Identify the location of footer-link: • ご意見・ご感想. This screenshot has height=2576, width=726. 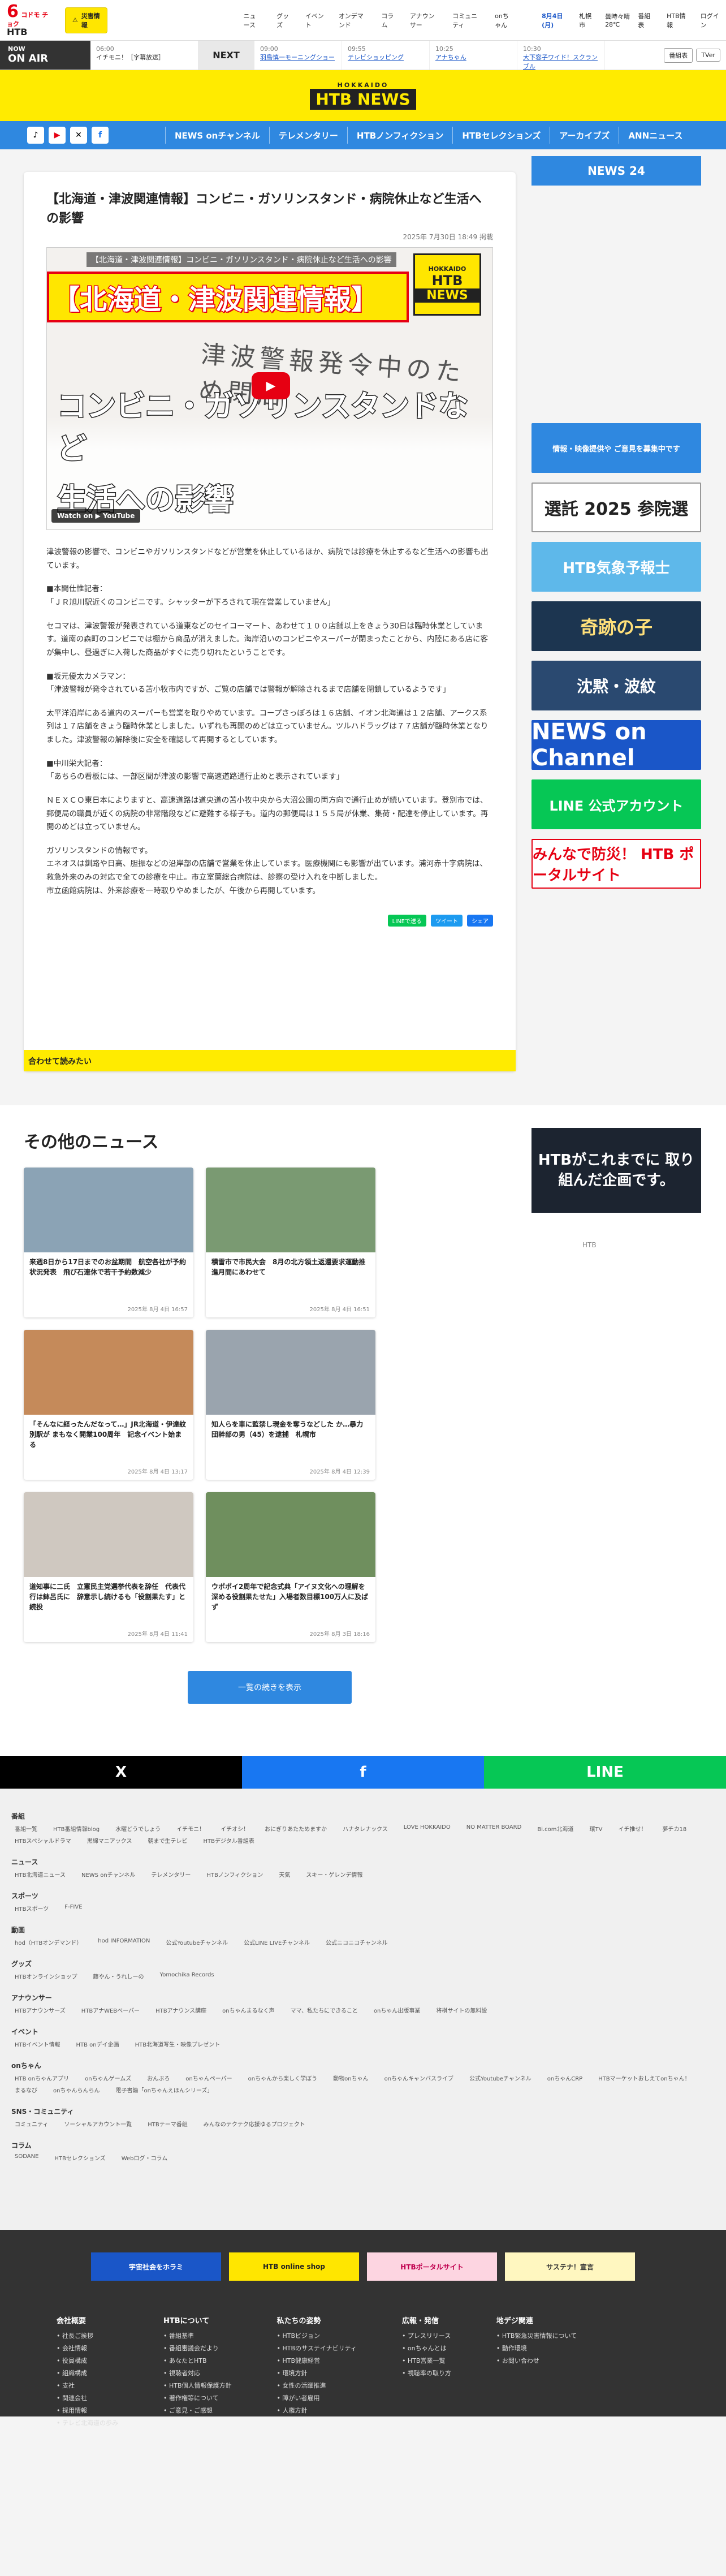
(197, 2410).